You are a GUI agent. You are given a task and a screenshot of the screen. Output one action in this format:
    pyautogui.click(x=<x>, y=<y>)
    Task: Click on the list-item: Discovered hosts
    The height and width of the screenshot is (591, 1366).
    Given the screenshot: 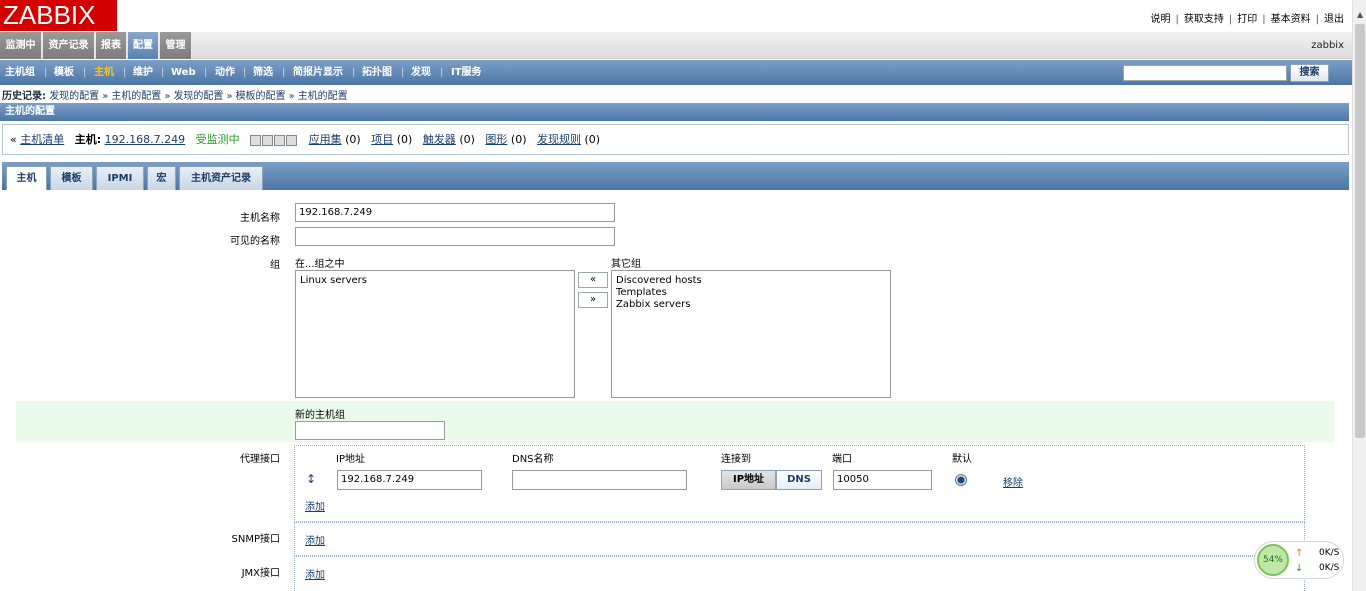 What is the action you would take?
    pyautogui.click(x=751, y=281)
    